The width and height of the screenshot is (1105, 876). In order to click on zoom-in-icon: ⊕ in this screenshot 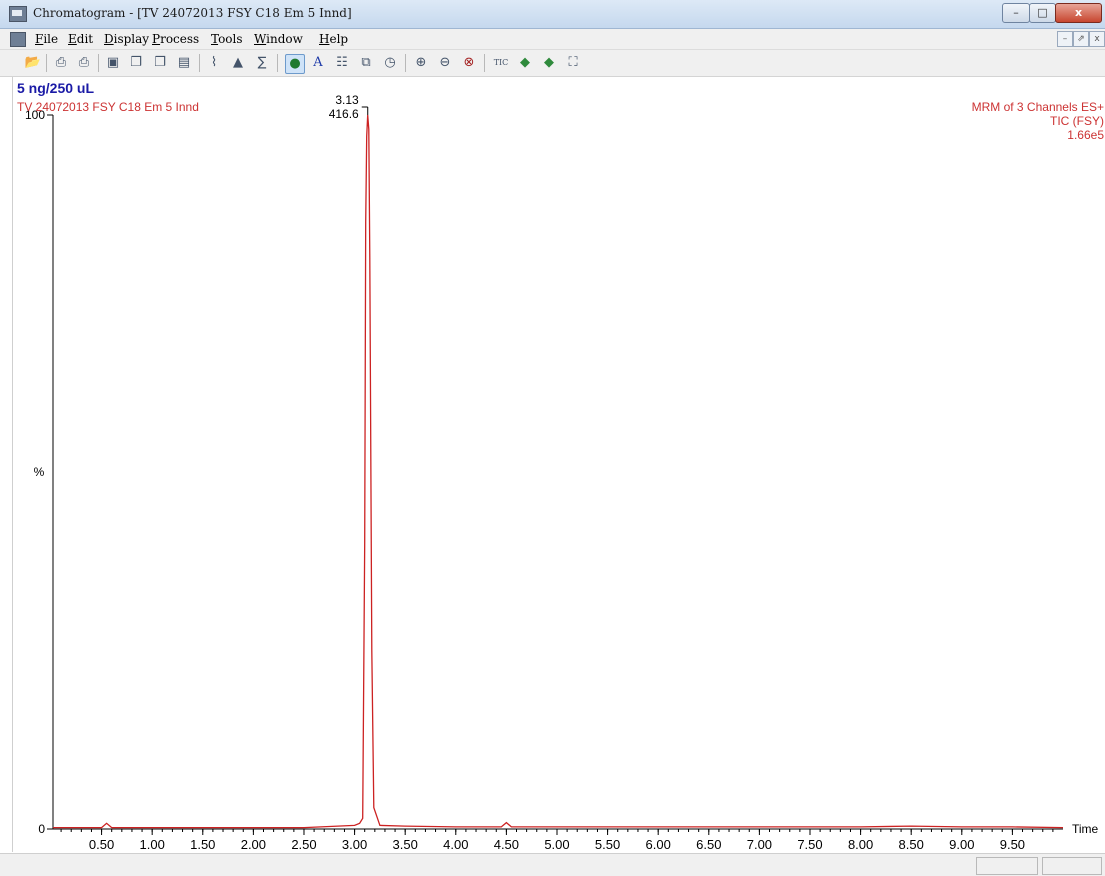, I will do `click(421, 63)`.